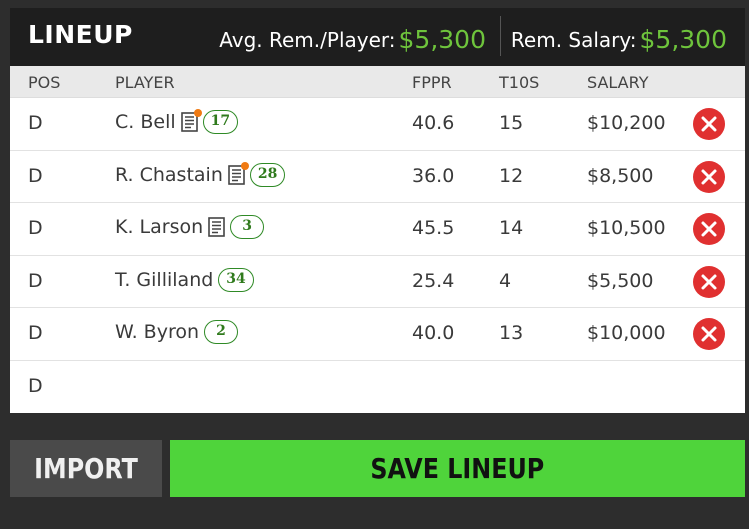 Image resolution: width=749 pixels, height=529 pixels. I want to click on car-number-badge: 3, so click(247, 227).